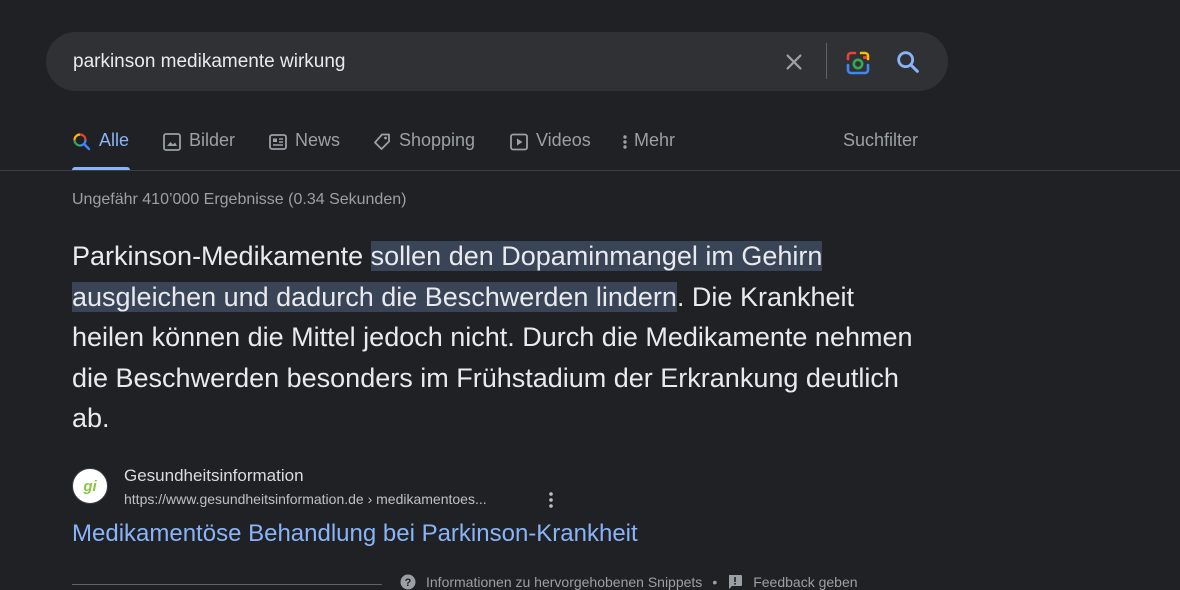 The image size is (1180, 590). What do you see at coordinates (82, 142) in the screenshot?
I see `search-multicolor-icon` at bounding box center [82, 142].